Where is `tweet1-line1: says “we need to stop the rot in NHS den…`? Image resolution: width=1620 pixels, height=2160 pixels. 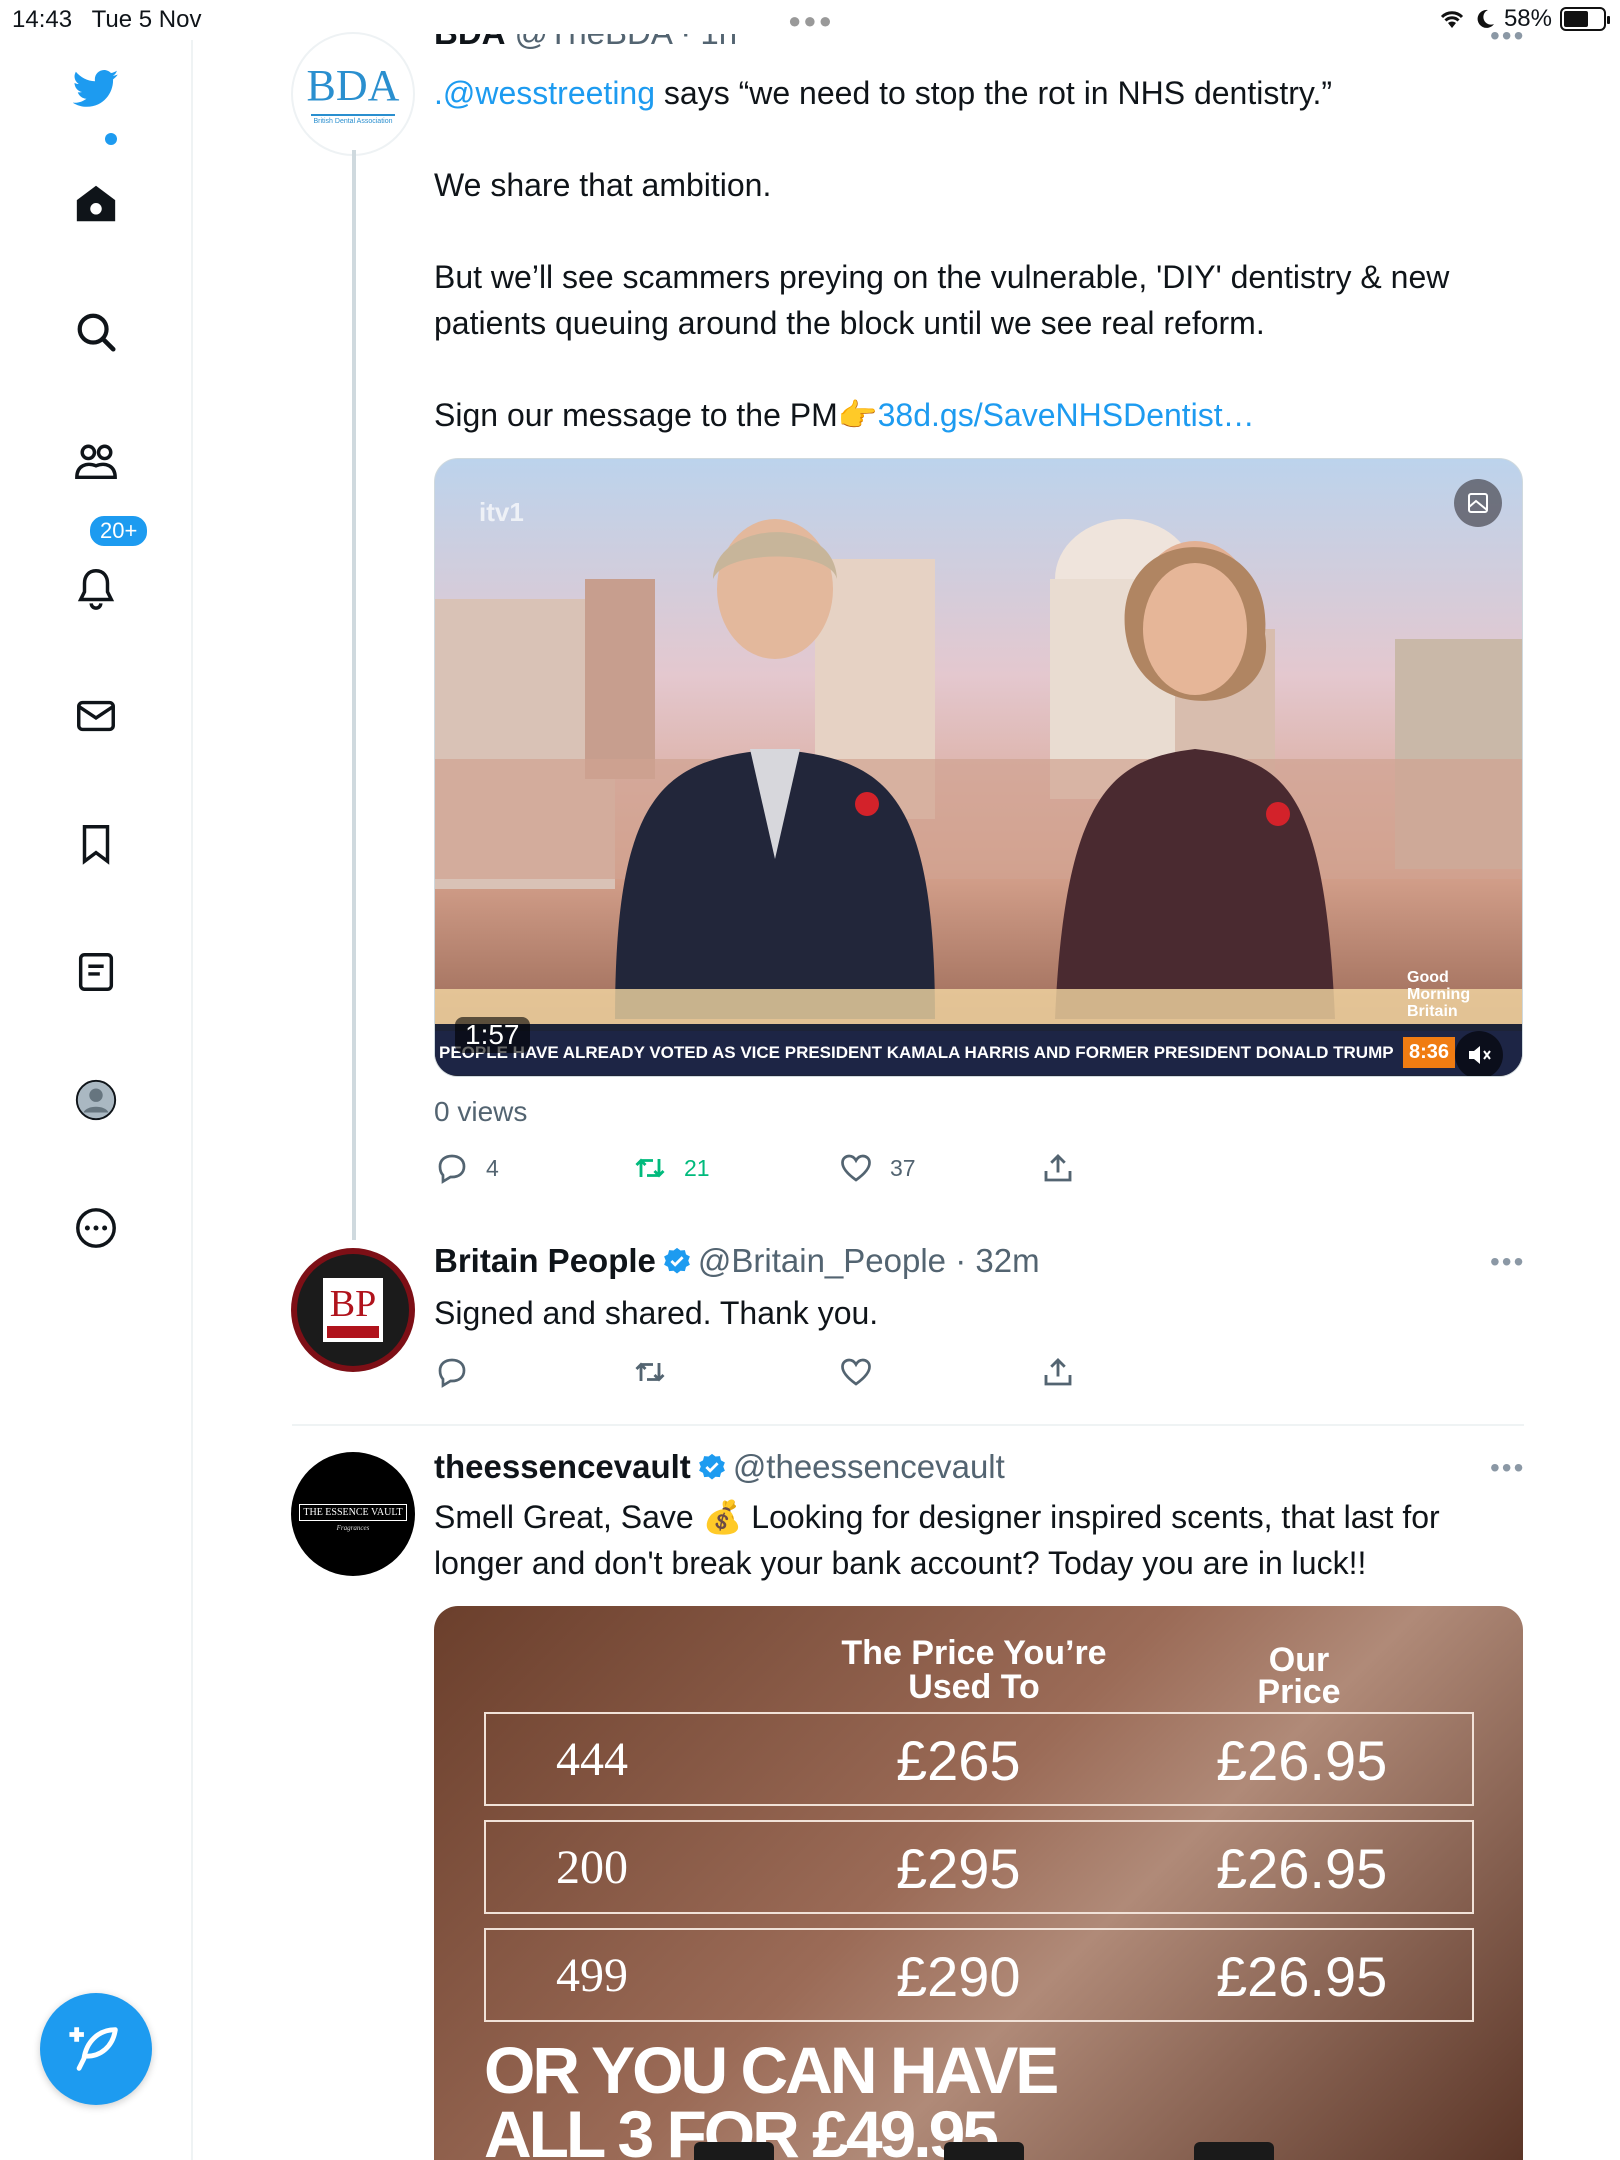
tweet1-line1: says “we need to stop the rot in NHS den… is located at coordinates (994, 93).